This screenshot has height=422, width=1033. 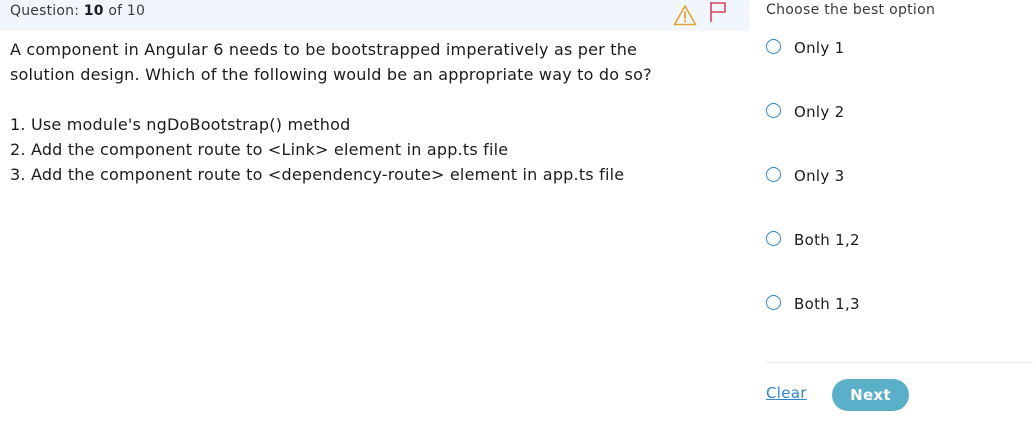 I want to click on option-both-1-2: Both 1,2, so click(x=886, y=242).